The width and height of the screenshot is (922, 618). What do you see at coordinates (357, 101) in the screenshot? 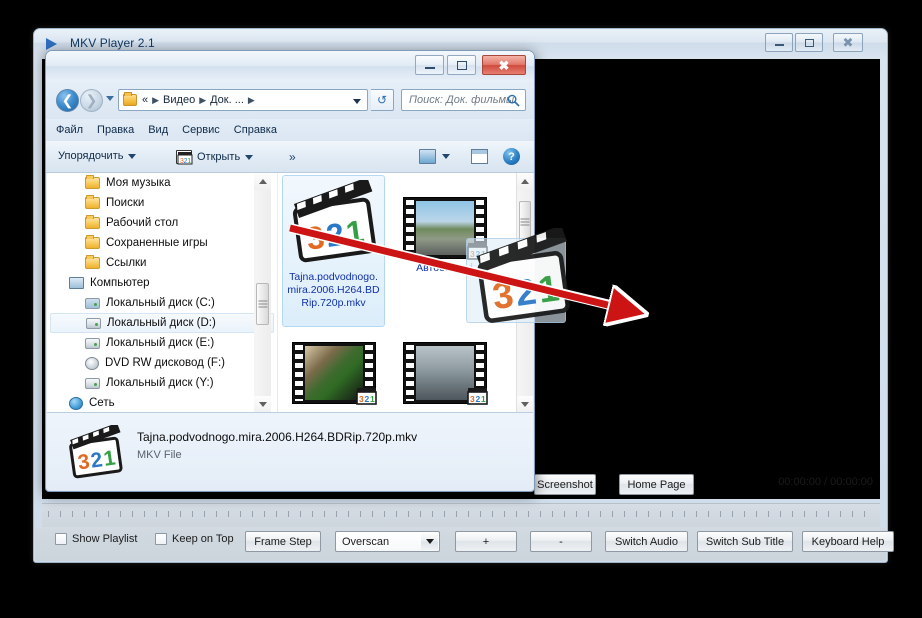
I see `address-chevron-down-icon` at bounding box center [357, 101].